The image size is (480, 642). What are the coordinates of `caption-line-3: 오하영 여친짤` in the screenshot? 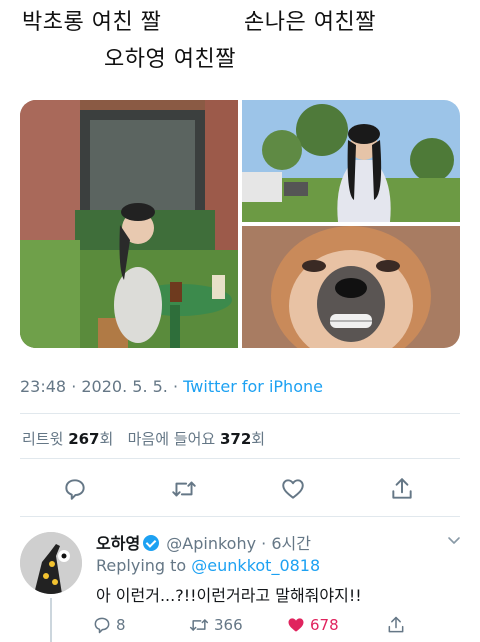 It's located at (170, 59).